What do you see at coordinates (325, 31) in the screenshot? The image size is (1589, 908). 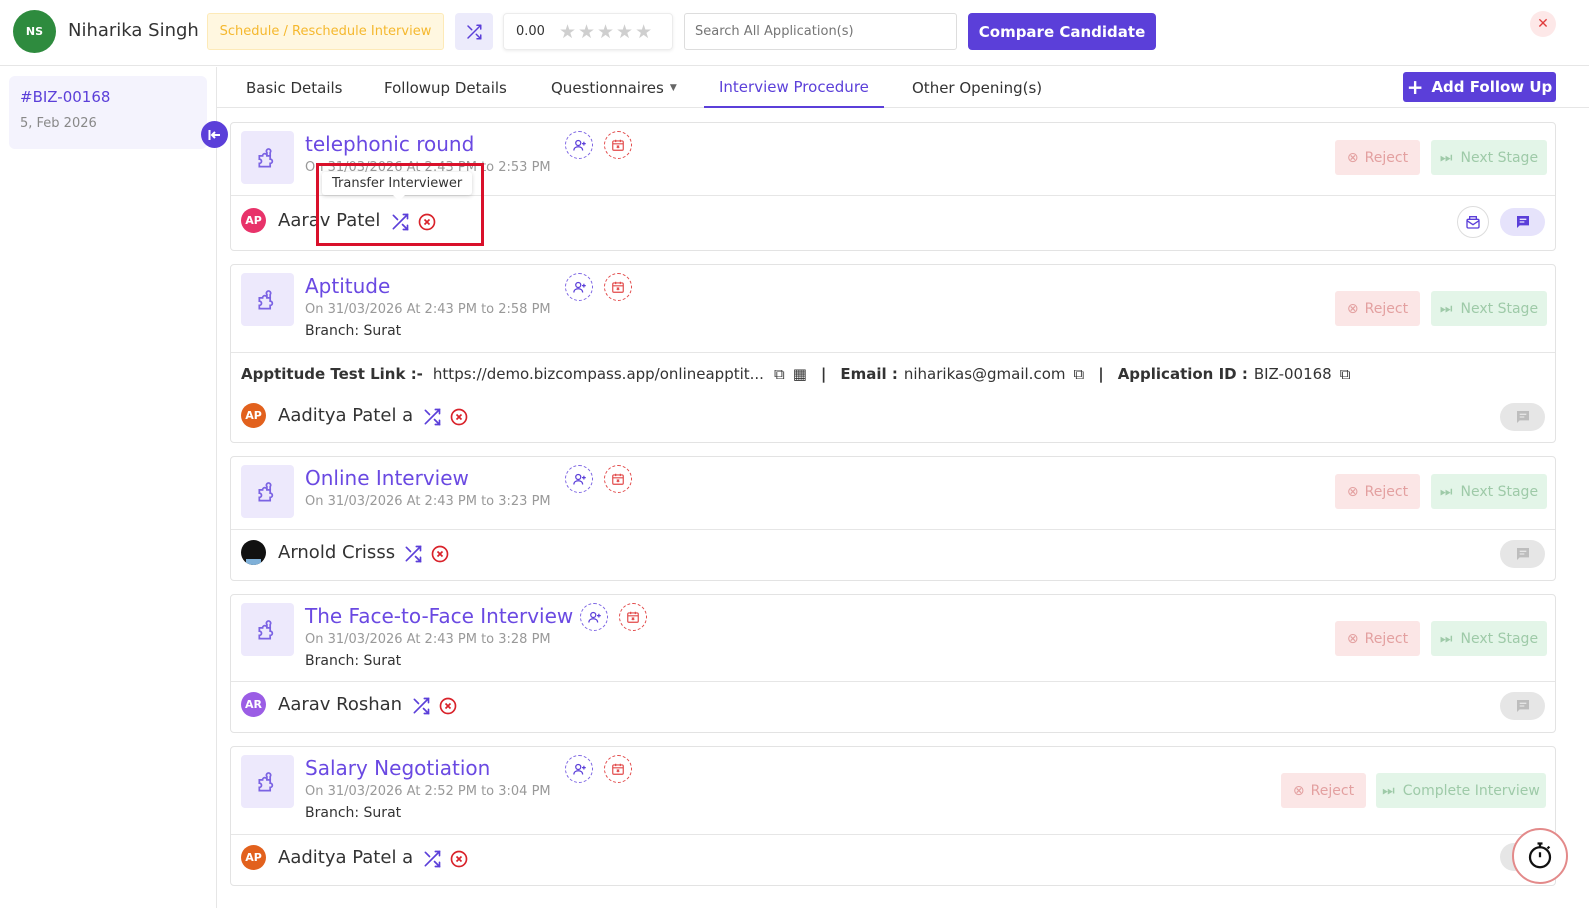 I see `schedule-interview-button: Schedule / Reschedule Interview` at bounding box center [325, 31].